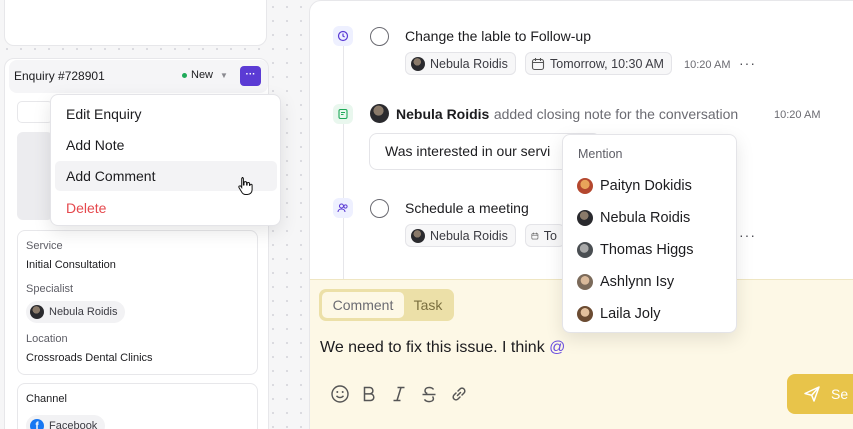 The width and height of the screenshot is (853, 429). What do you see at coordinates (166, 114) in the screenshot?
I see `menu-item-edit-enquiry: Edit Enquiry` at bounding box center [166, 114].